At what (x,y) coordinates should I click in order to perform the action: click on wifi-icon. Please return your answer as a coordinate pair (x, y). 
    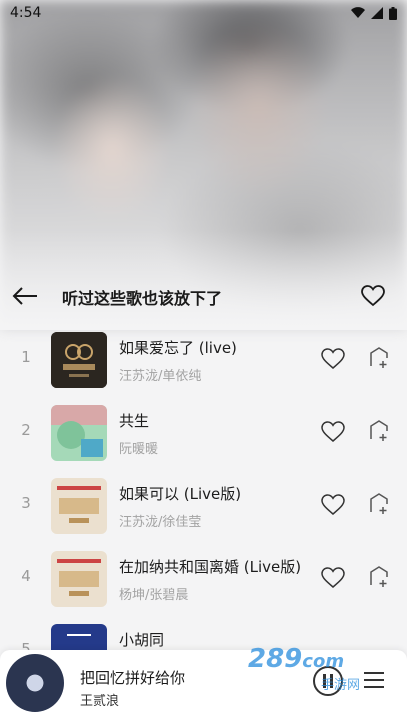
    Looking at the image, I should click on (358, 13).